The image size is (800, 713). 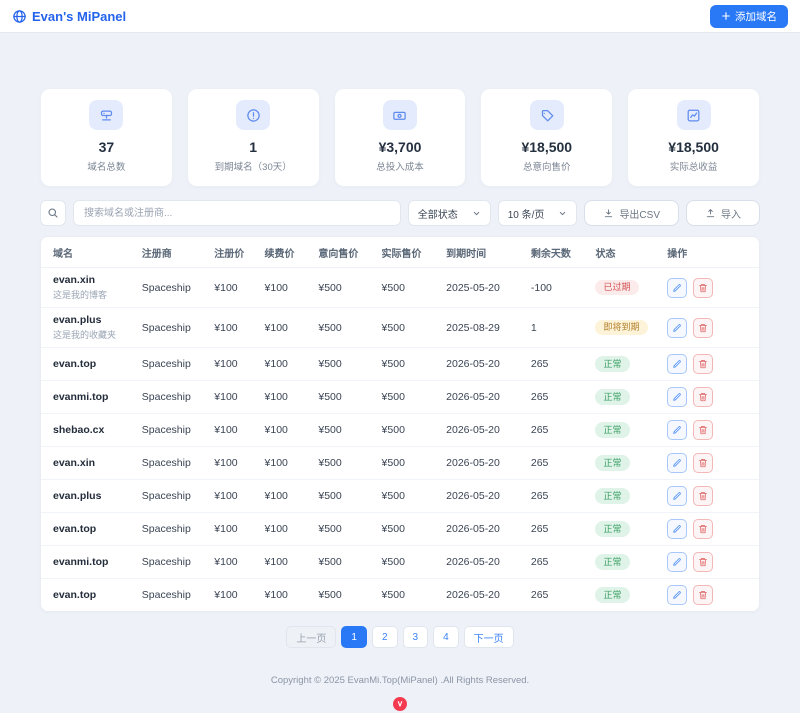 What do you see at coordinates (400, 167) in the screenshot?
I see `stat-label: 总投入成本` at bounding box center [400, 167].